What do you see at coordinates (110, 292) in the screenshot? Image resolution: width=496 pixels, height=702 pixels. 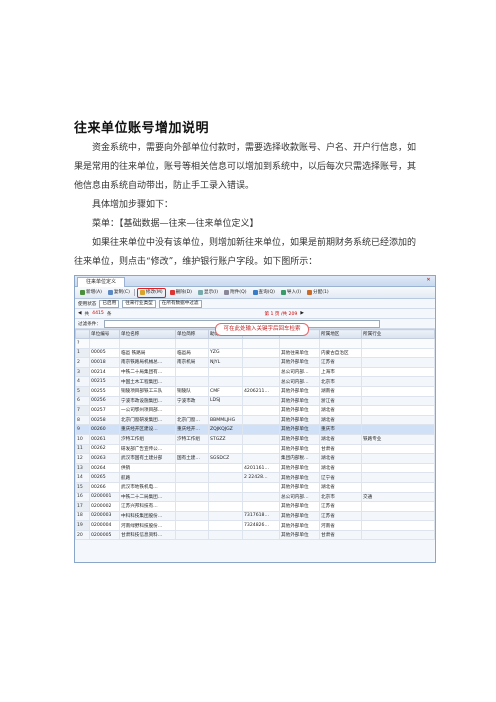 I see `copy-icon` at bounding box center [110, 292].